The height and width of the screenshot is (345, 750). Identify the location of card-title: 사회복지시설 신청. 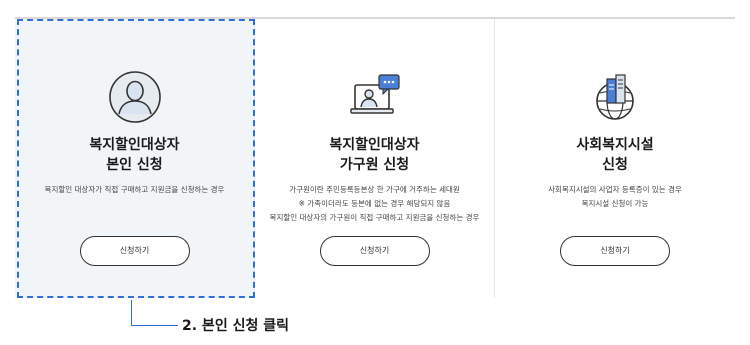
(615, 155).